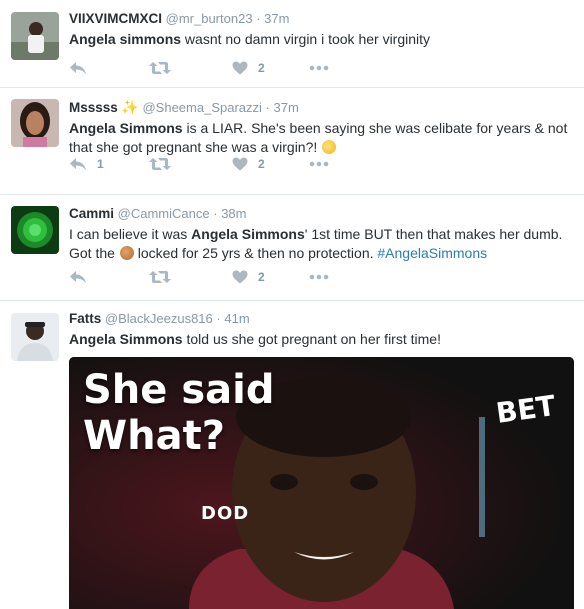  I want to click on timestamp: 38m, so click(233, 213).